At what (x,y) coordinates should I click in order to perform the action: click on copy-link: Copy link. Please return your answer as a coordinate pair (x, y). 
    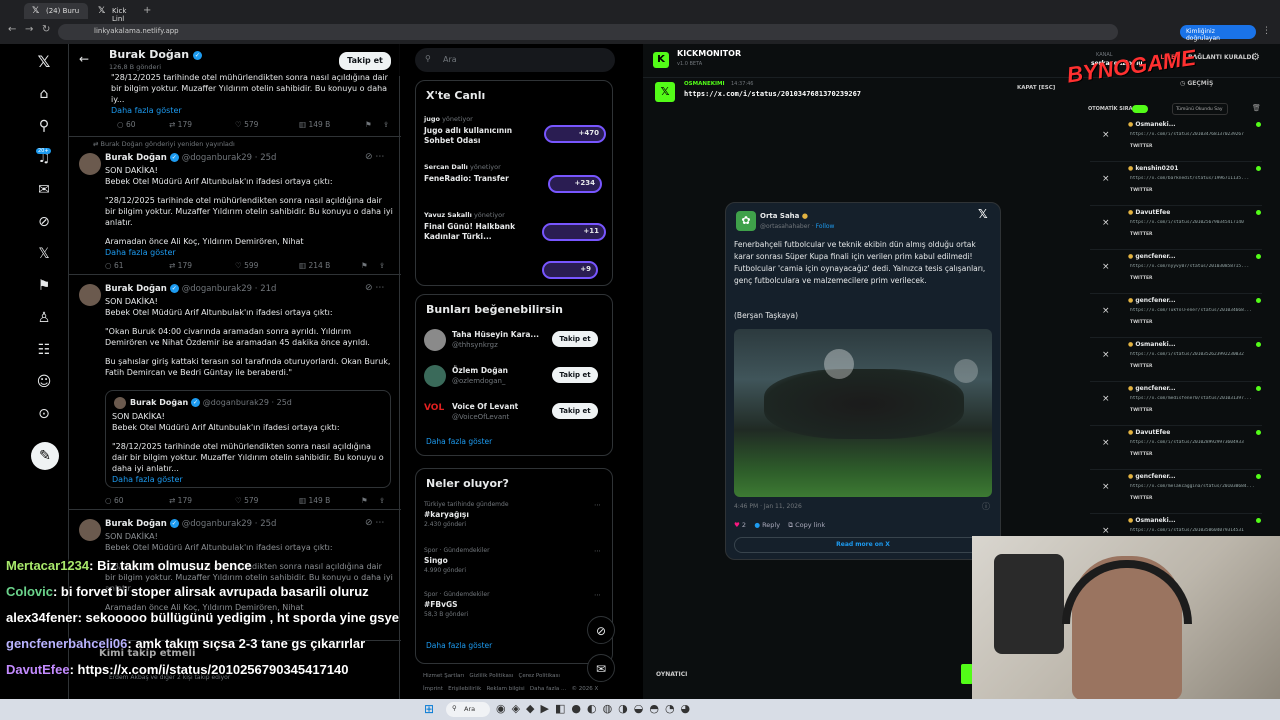
    Looking at the image, I should click on (810, 525).